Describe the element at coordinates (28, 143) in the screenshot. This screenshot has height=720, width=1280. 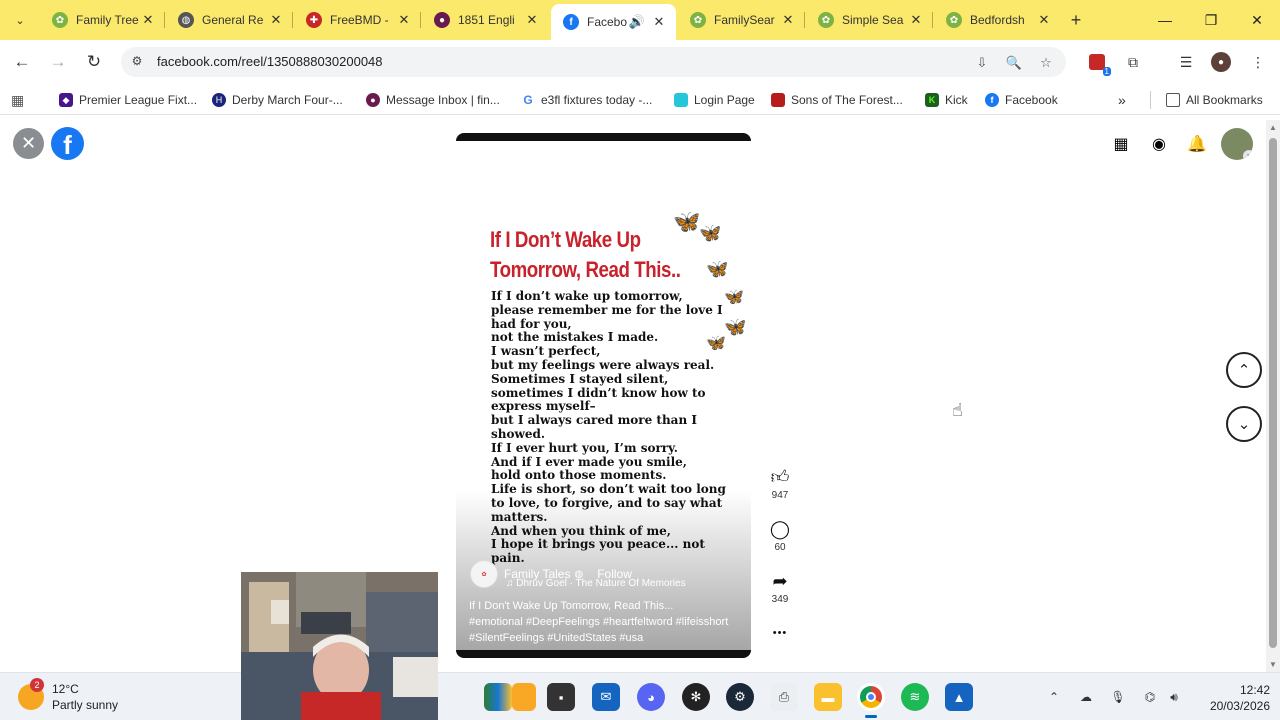
I see `close-reel-icon: ✕` at that location.